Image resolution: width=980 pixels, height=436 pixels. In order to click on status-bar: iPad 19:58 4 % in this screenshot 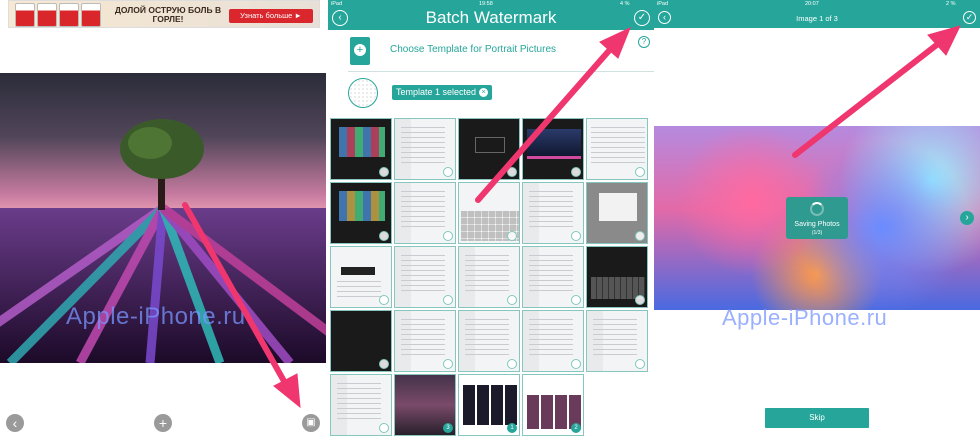, I will do `click(491, 4)`.